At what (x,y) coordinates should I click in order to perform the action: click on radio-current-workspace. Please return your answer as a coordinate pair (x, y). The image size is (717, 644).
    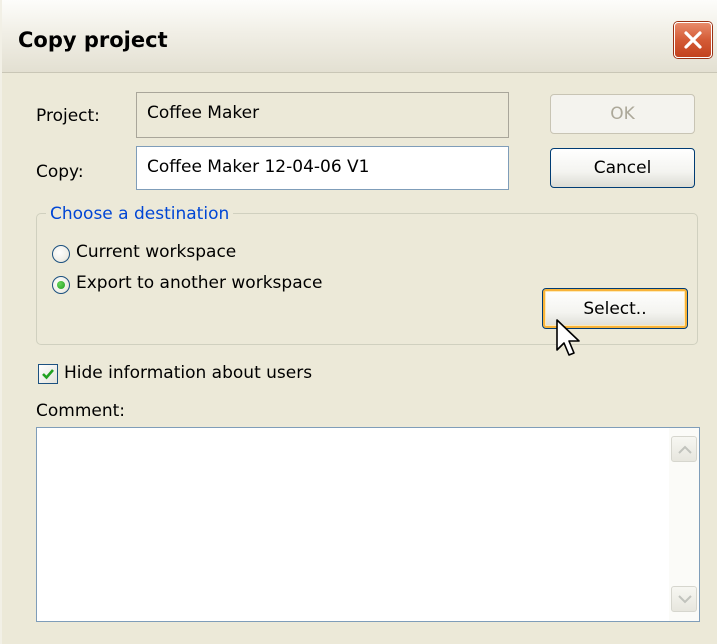
    Looking at the image, I should click on (61, 254).